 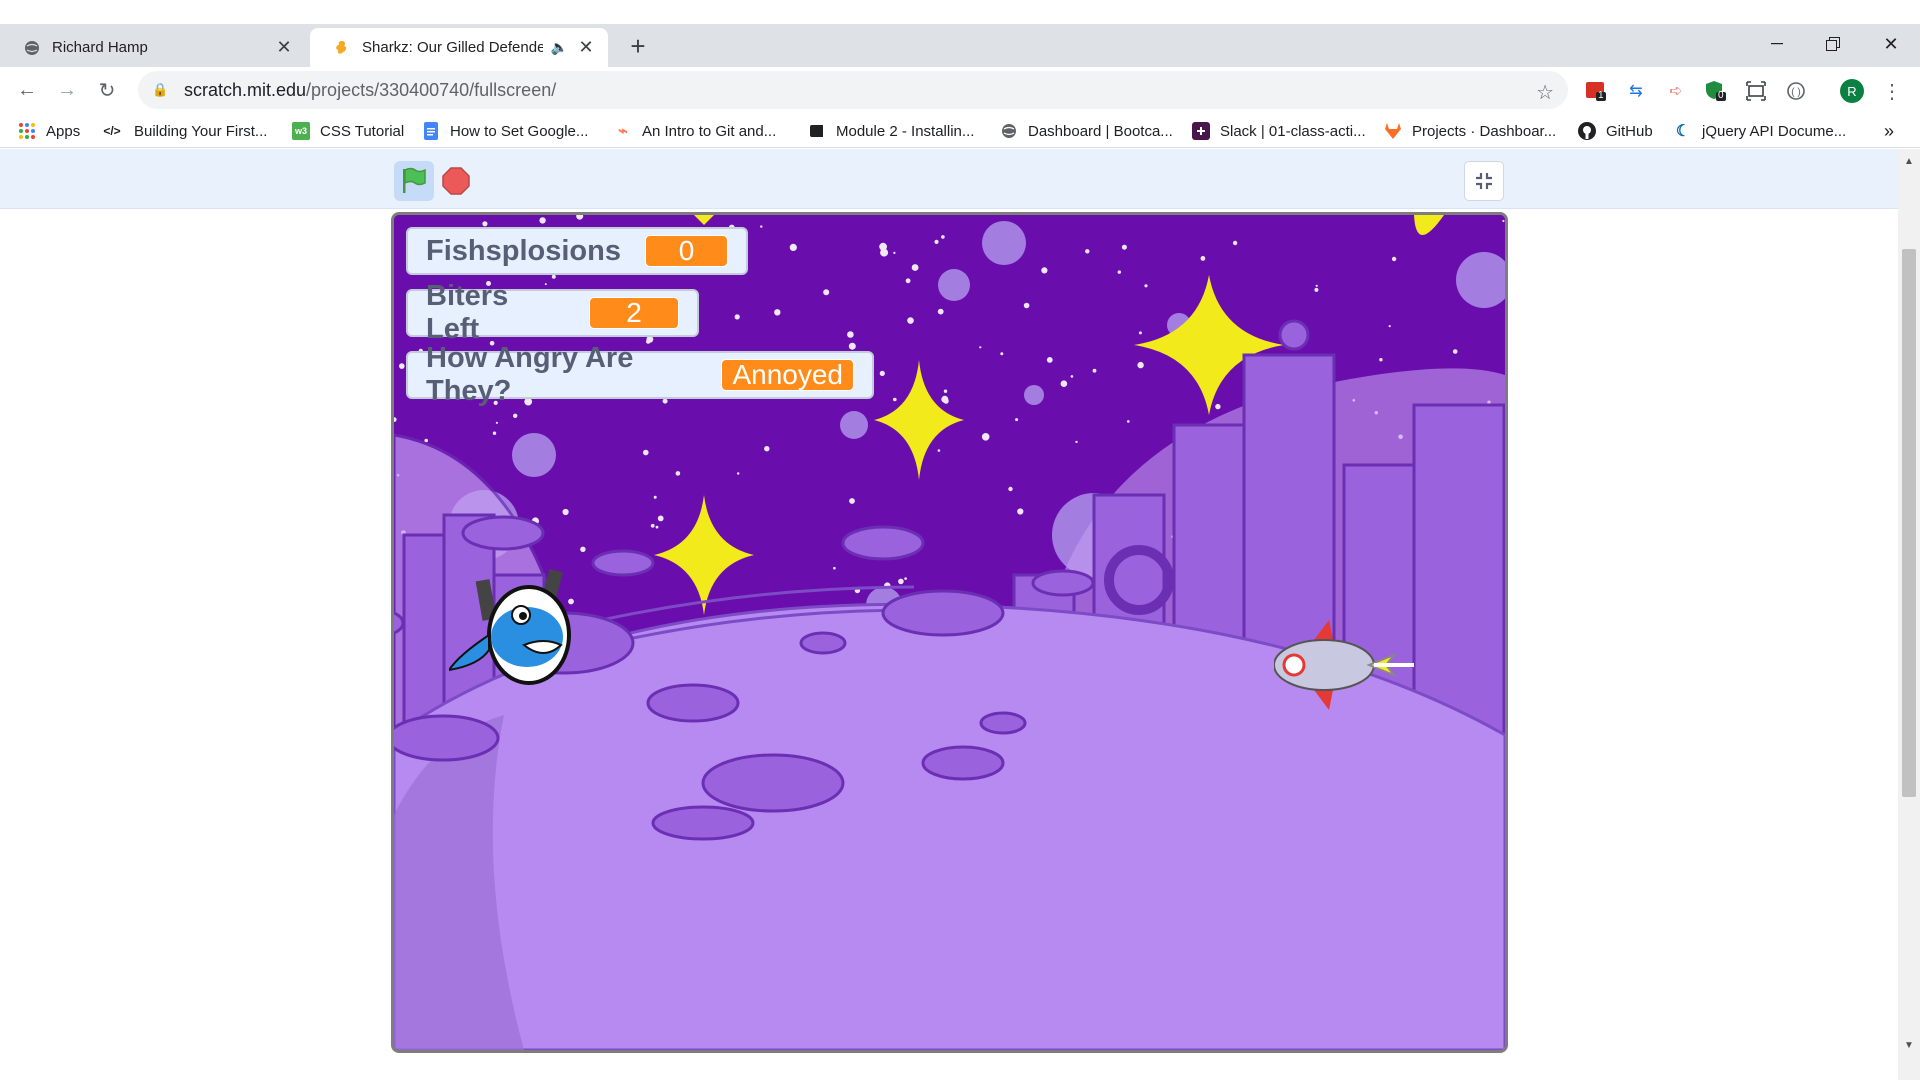 What do you see at coordinates (153, 47) in the screenshot?
I see `tab-richard-hamp: Richard Hamp ✕` at bounding box center [153, 47].